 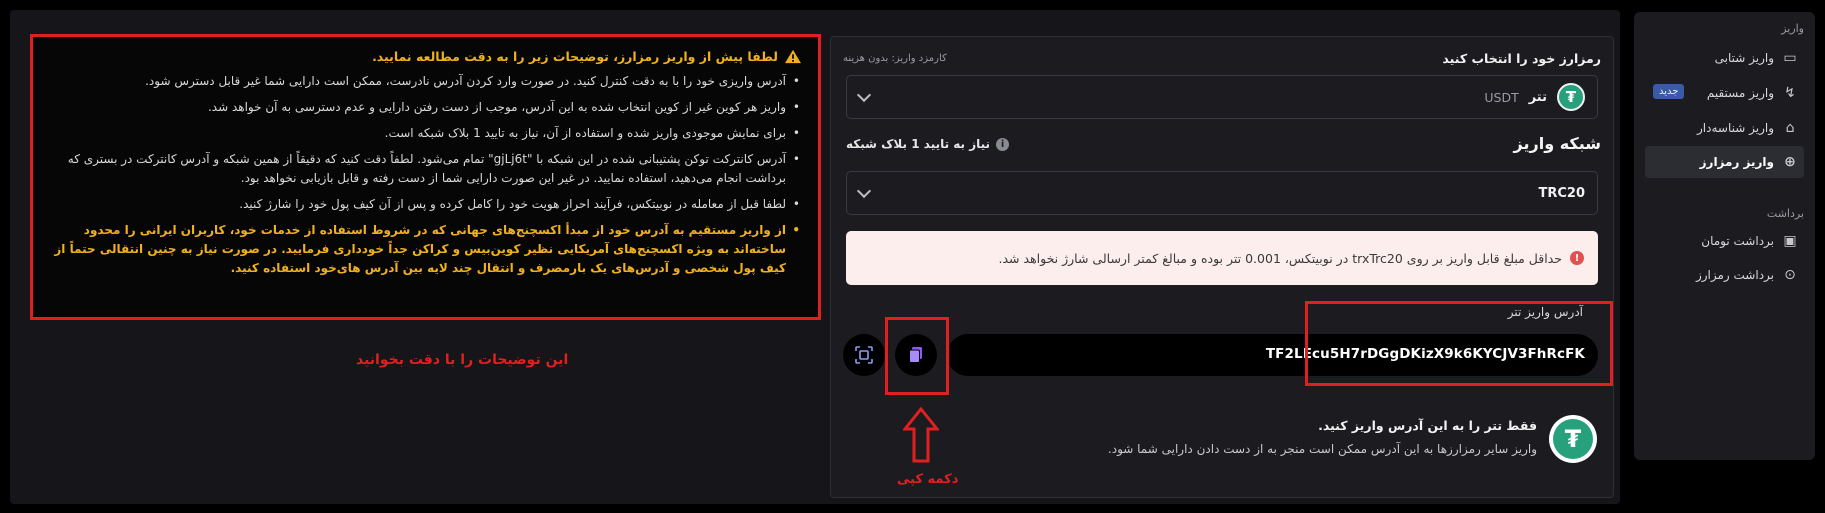 What do you see at coordinates (1740, 93) in the screenshot?
I see `sidebar-item-label: واریز مستقیم` at bounding box center [1740, 93].